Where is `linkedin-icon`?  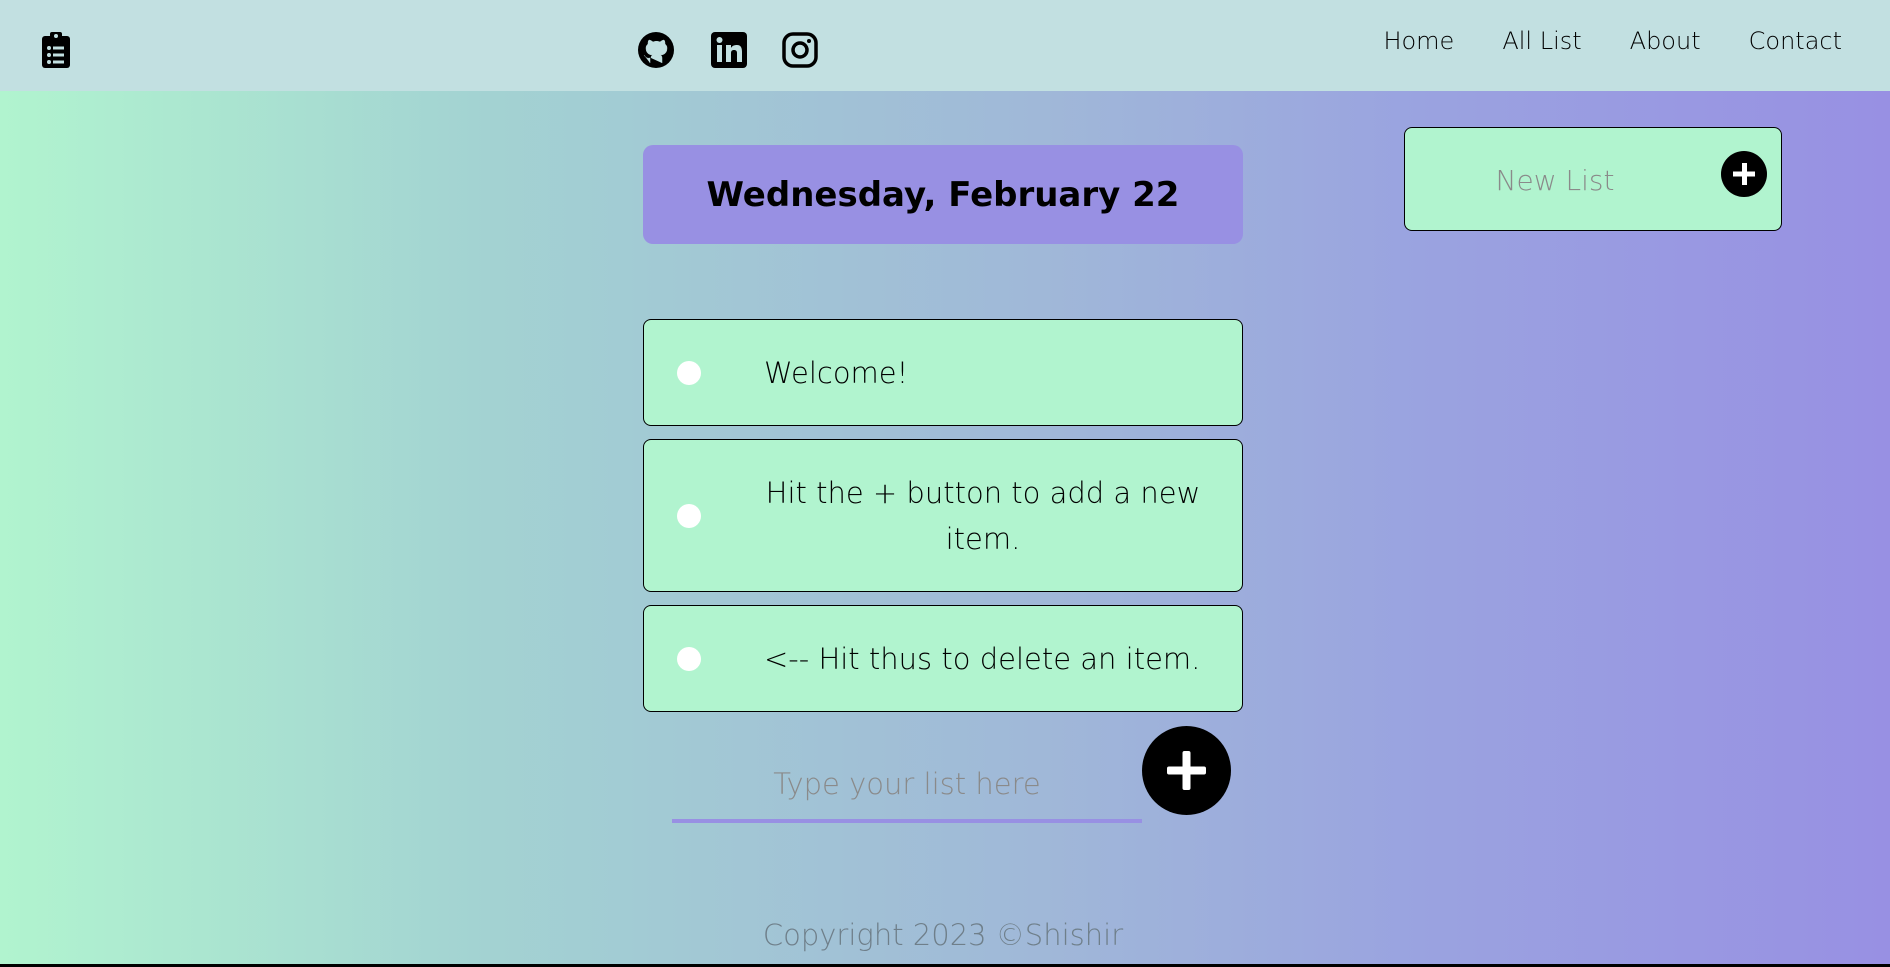
linkedin-icon is located at coordinates (729, 50).